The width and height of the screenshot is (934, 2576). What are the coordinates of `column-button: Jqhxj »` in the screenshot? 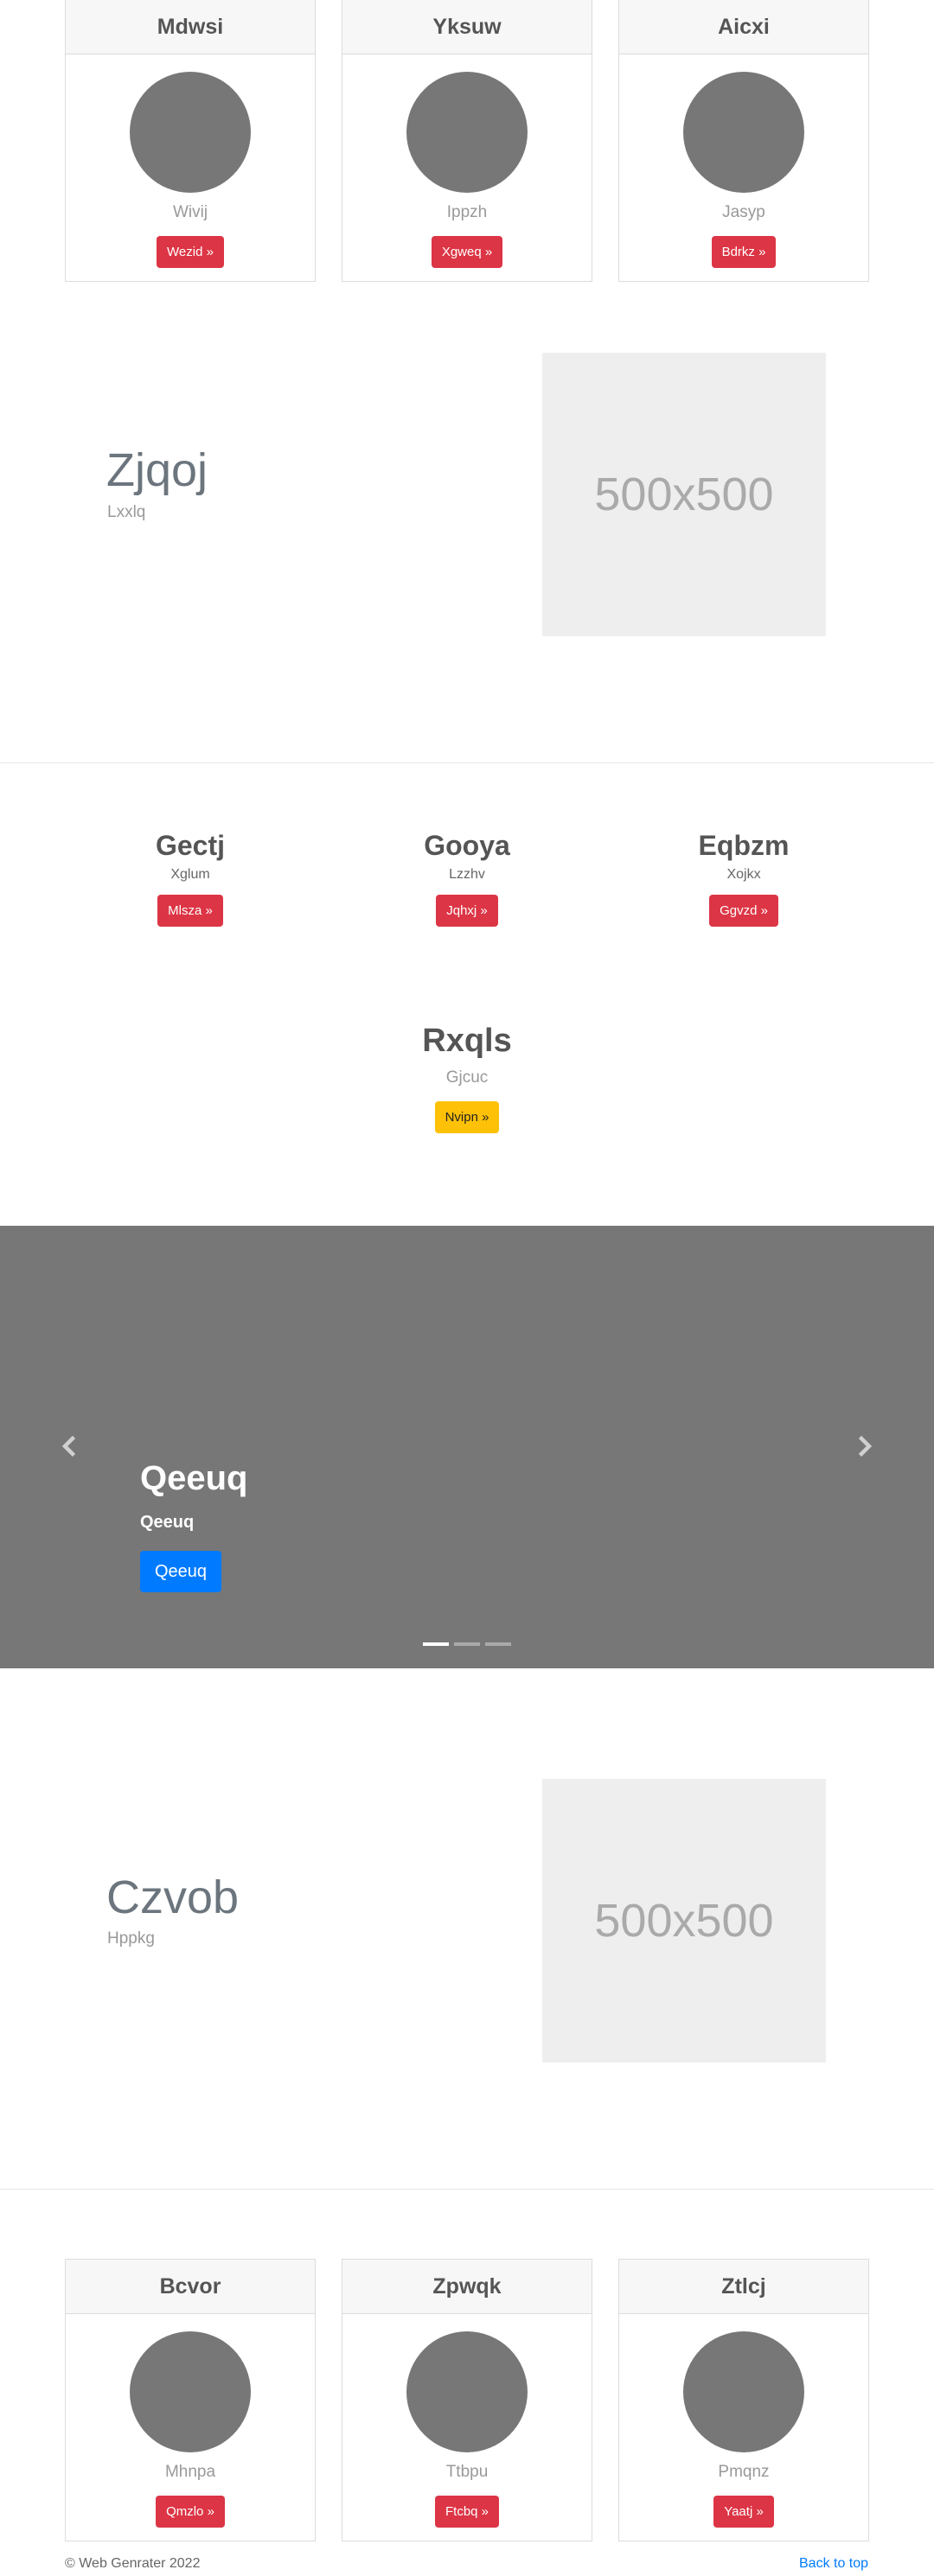 It's located at (467, 911).